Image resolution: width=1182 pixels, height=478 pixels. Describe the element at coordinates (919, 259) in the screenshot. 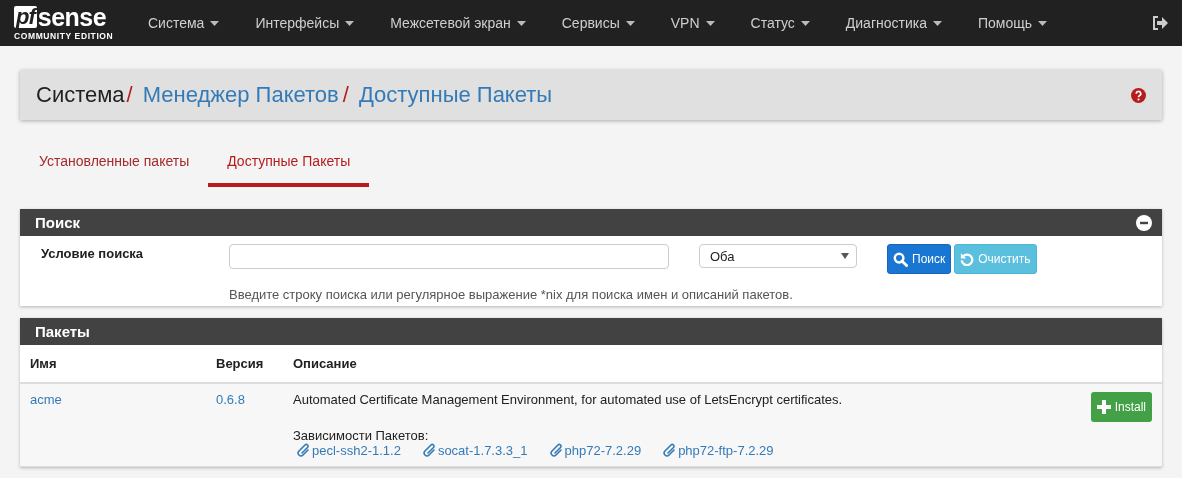

I see `search-button: Поиск` at that location.